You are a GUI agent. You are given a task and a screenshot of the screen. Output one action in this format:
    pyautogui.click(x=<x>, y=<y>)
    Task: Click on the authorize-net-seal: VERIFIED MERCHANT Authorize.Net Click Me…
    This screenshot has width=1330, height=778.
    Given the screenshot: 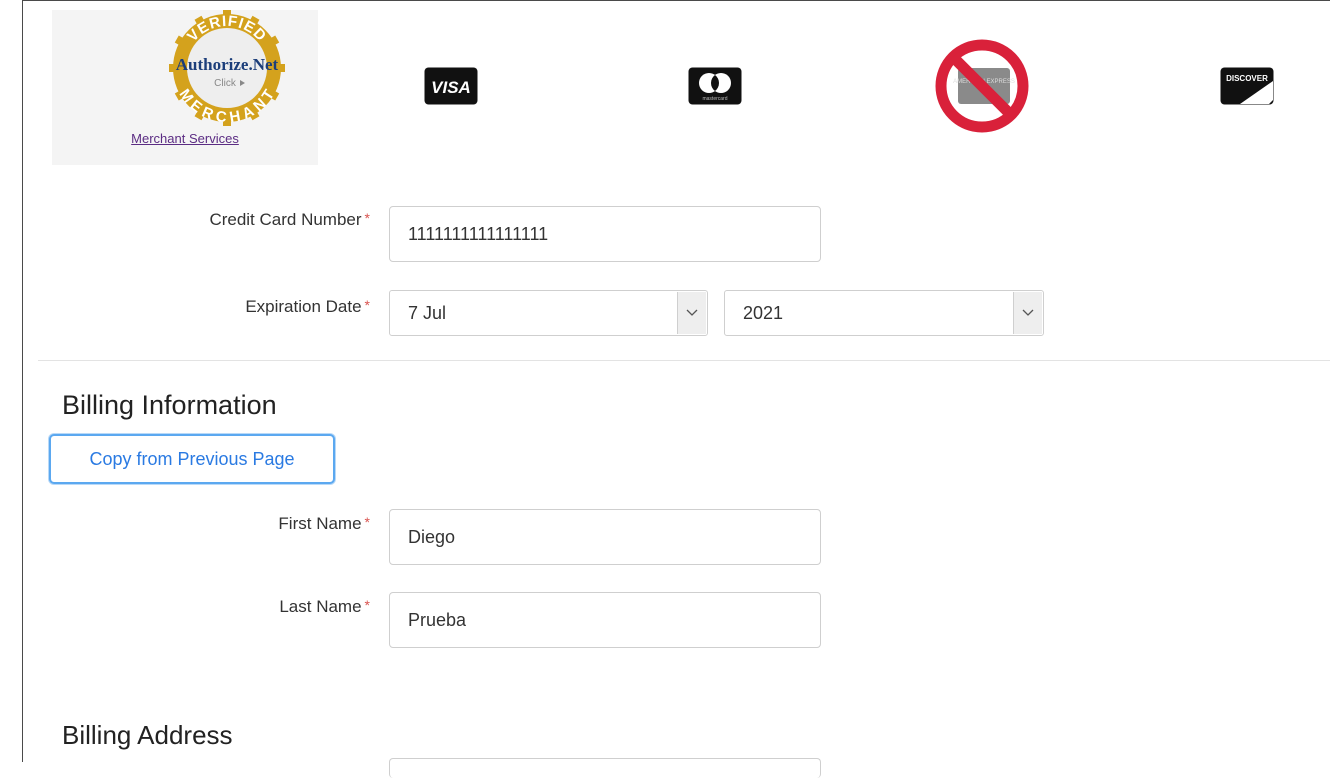 What is the action you would take?
    pyautogui.click(x=185, y=87)
    